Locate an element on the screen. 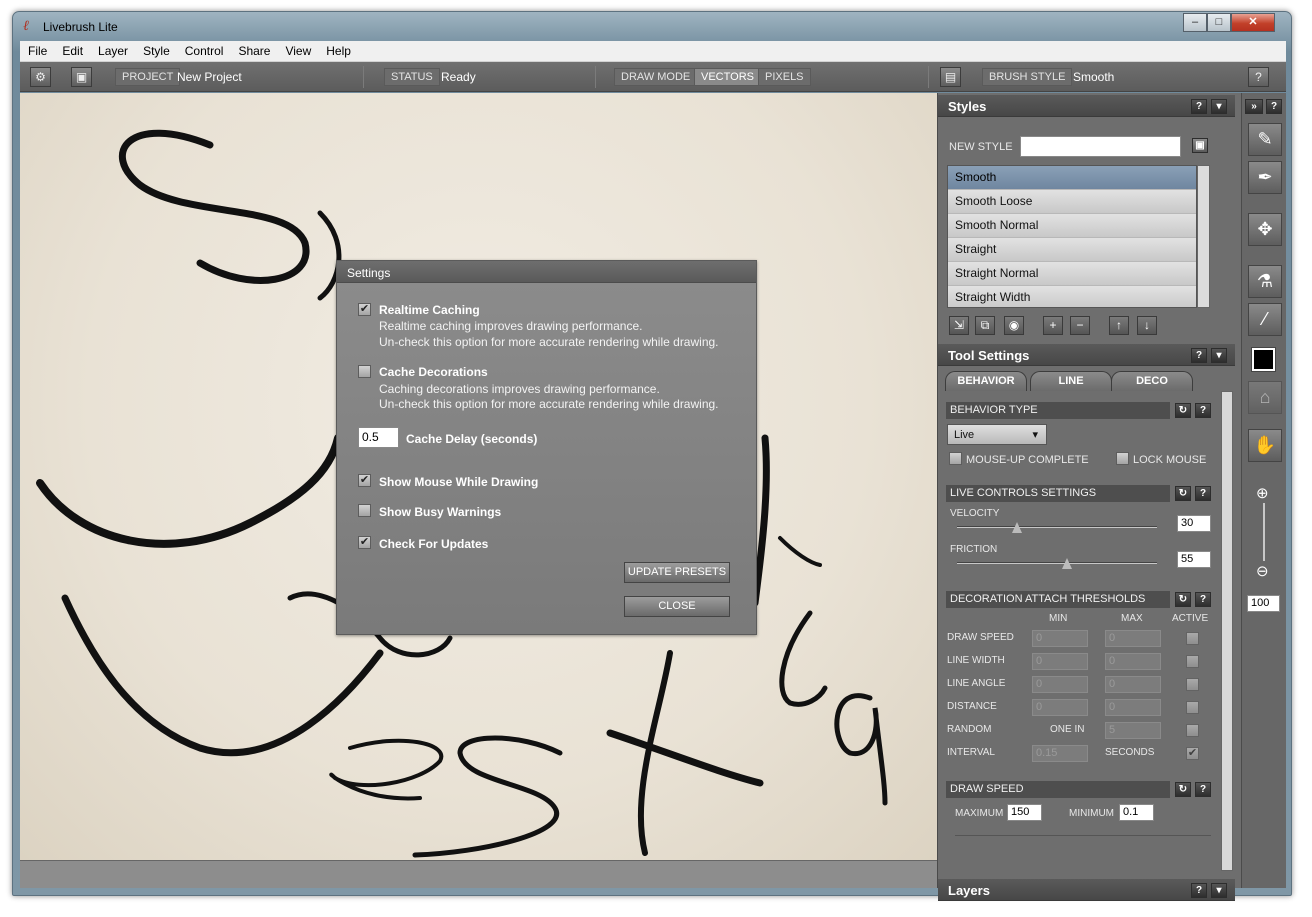 The width and height of the screenshot is (1312, 917). layers-help-icon: ? is located at coordinates (1199, 890).